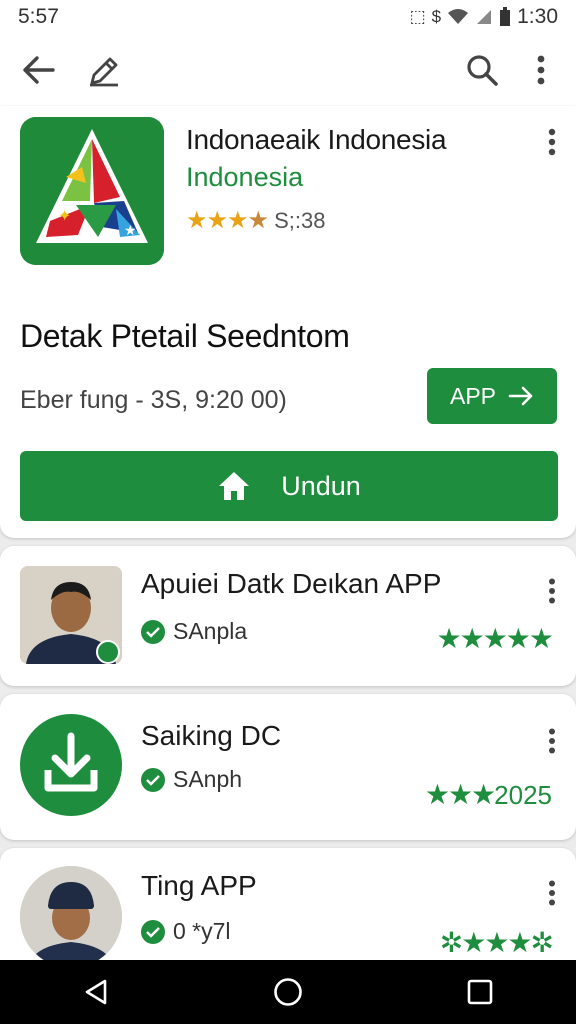  Describe the element at coordinates (458, 16) in the screenshot. I see `wifi-icon` at that location.